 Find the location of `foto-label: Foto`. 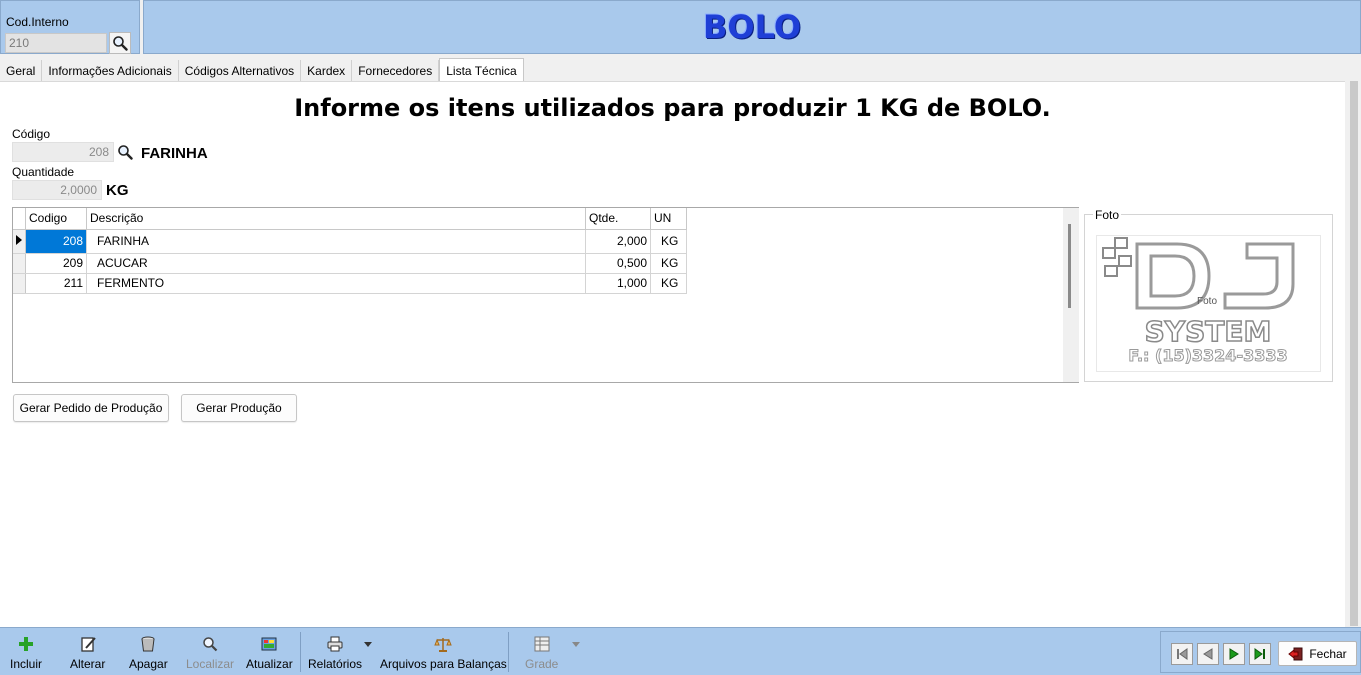

foto-label: Foto is located at coordinates (1107, 215).